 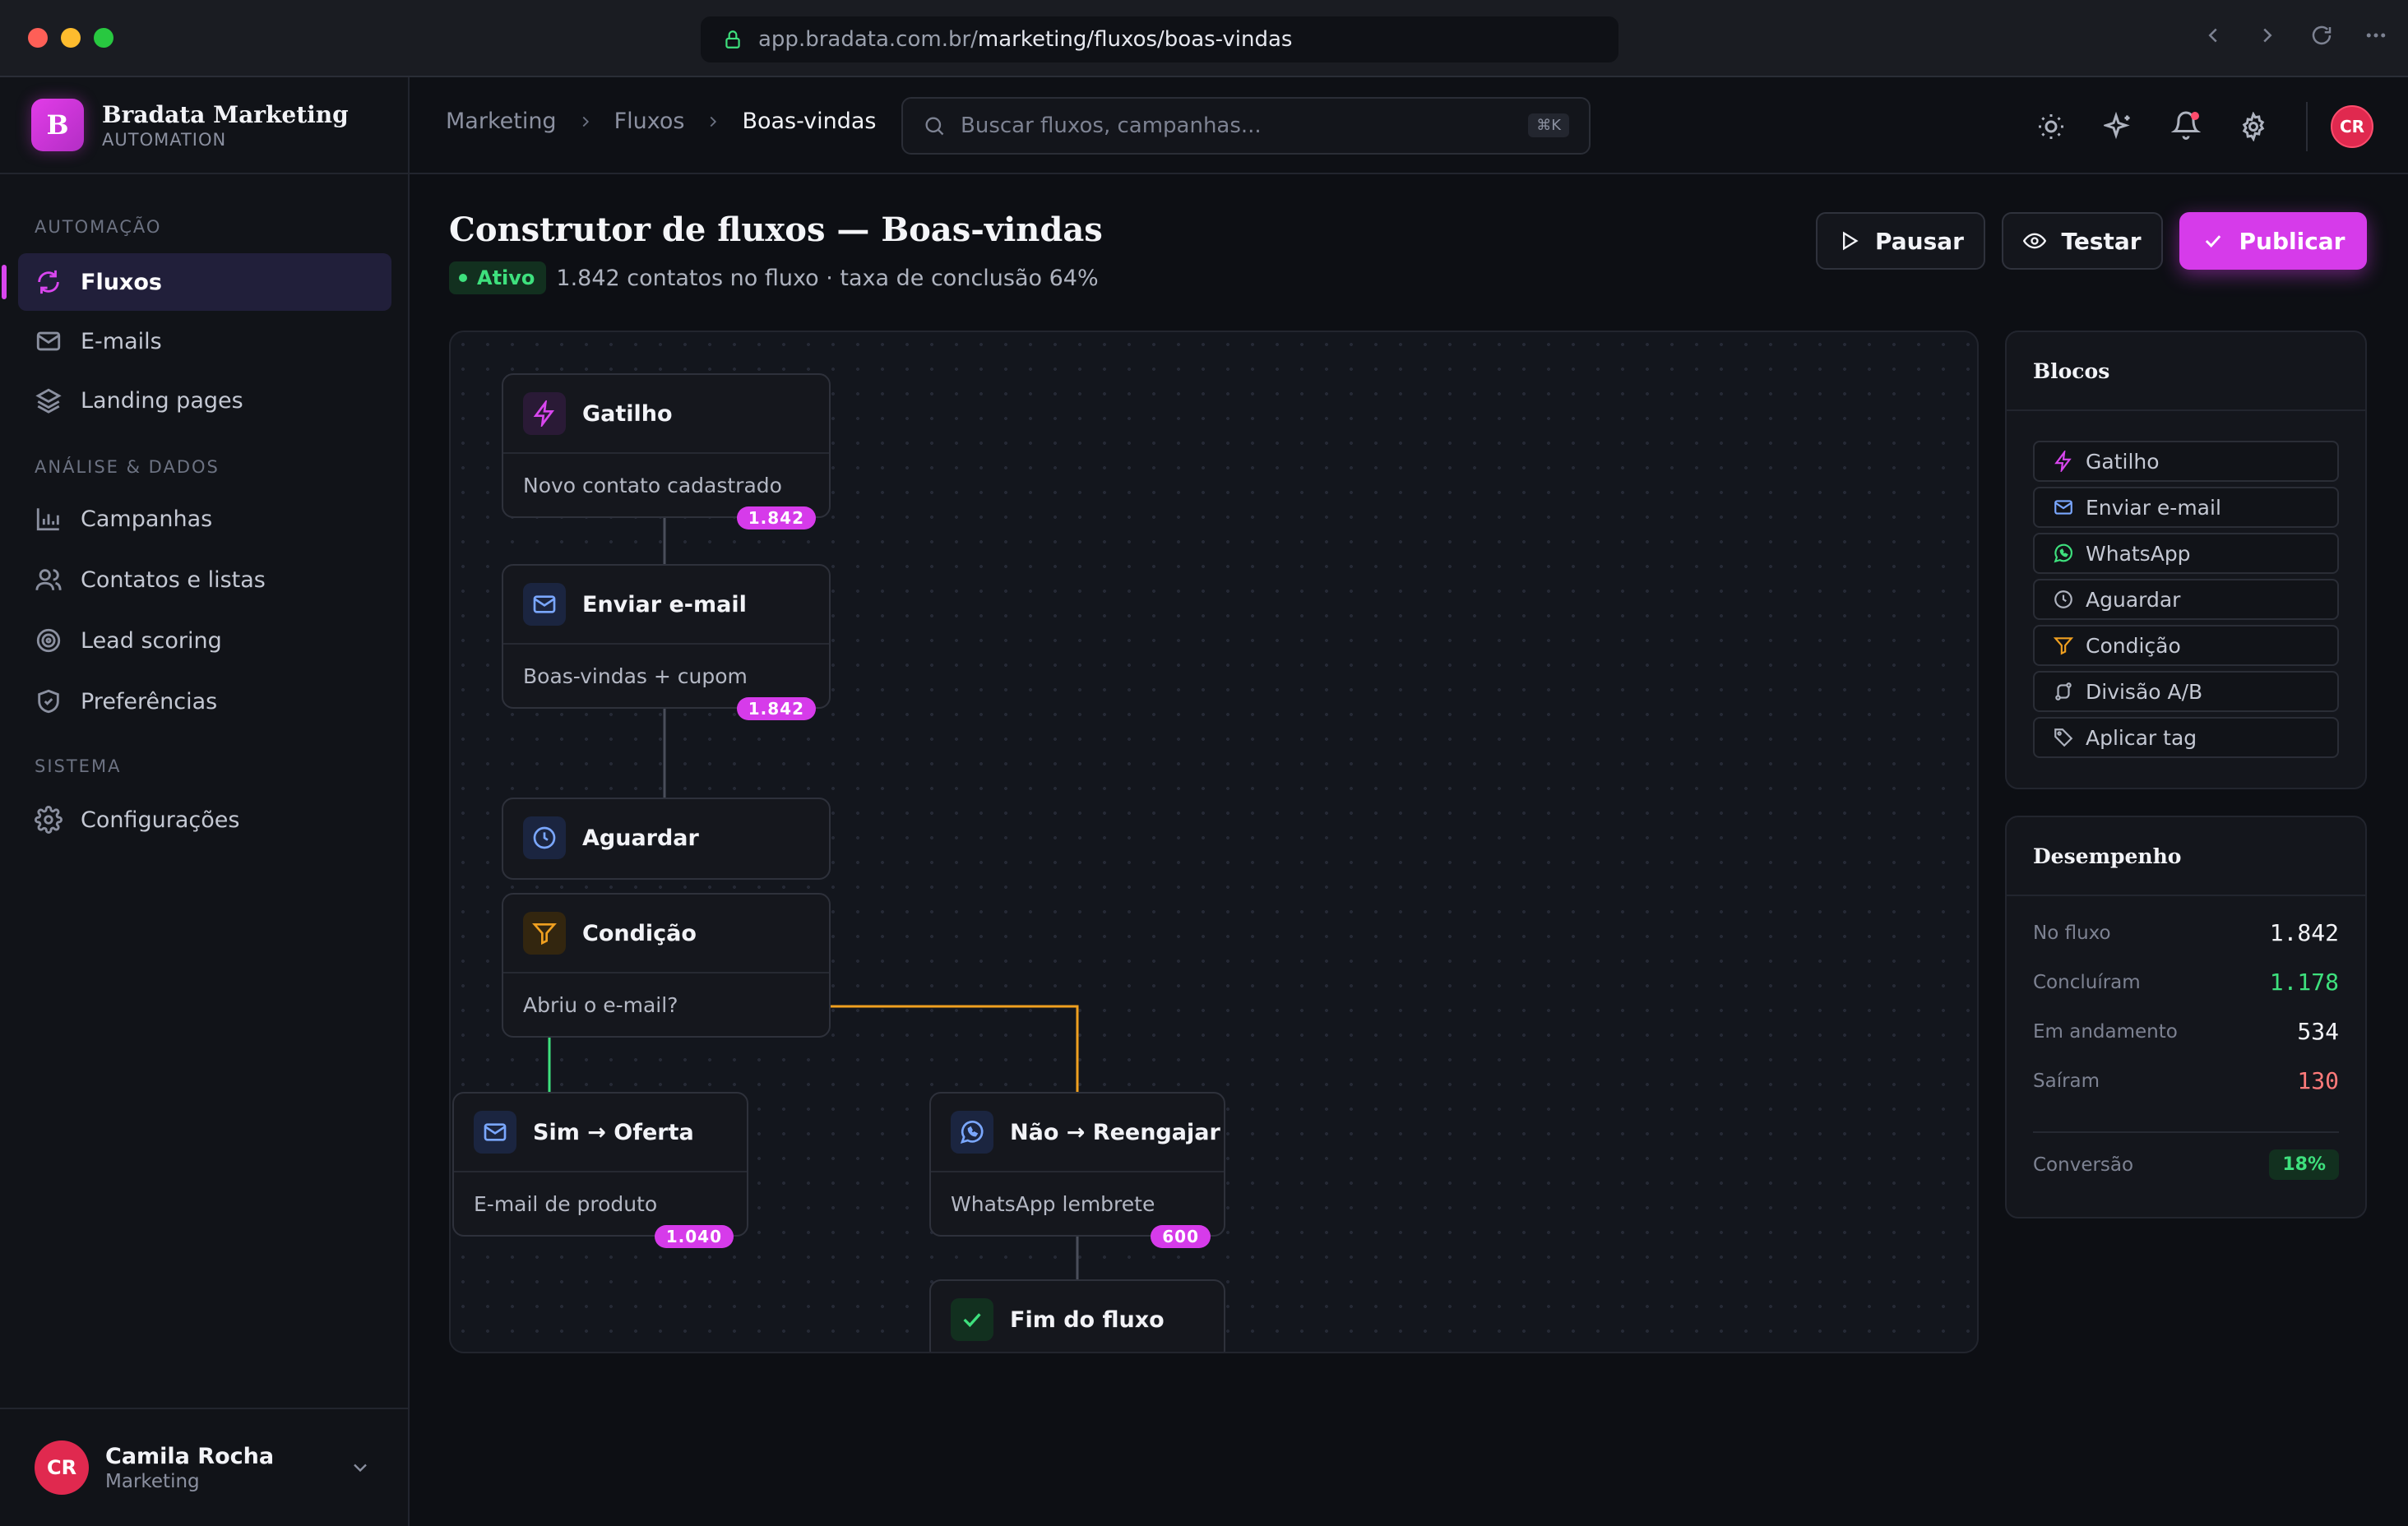 I want to click on block-label: Enviar e-mail, so click(x=2153, y=507).